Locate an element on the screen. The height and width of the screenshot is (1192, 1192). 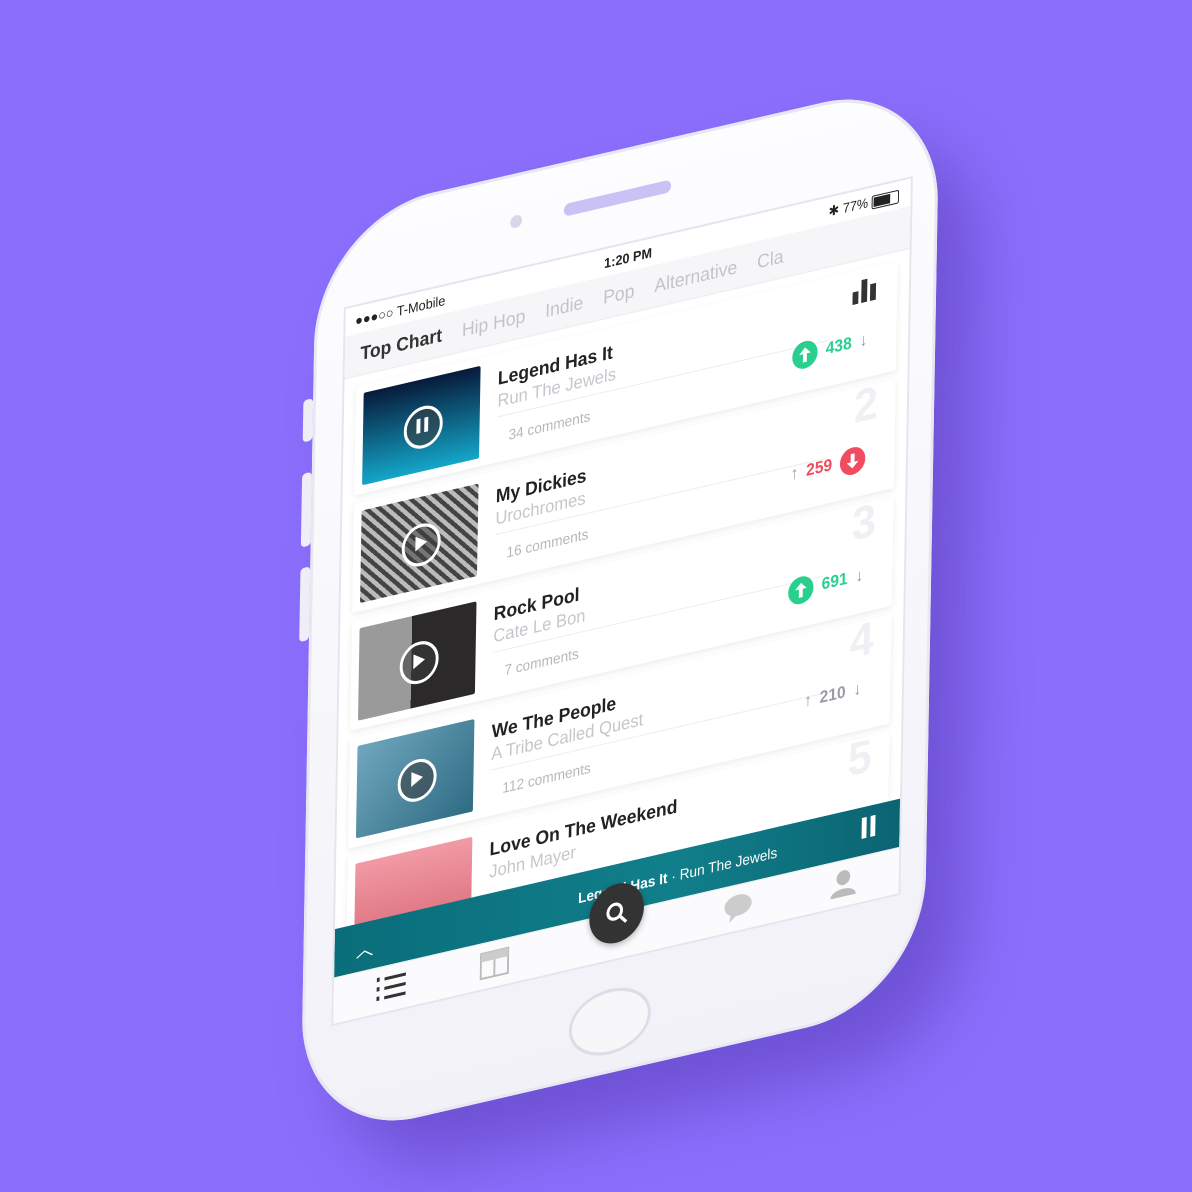
vote-controls: ↑ 210 ↓ is located at coordinates (833, 696).